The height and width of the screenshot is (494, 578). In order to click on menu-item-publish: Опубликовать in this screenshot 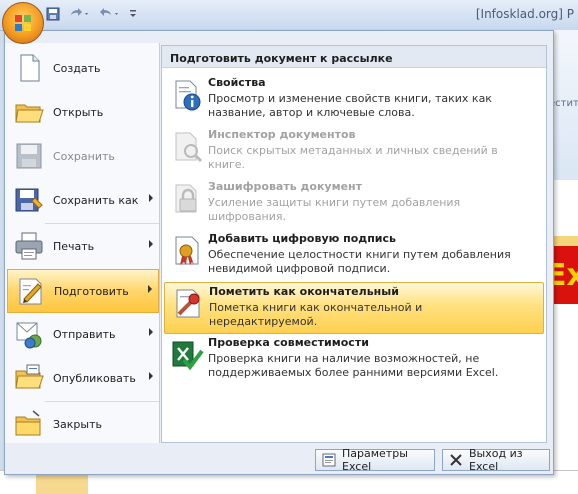, I will do `click(83, 378)`.